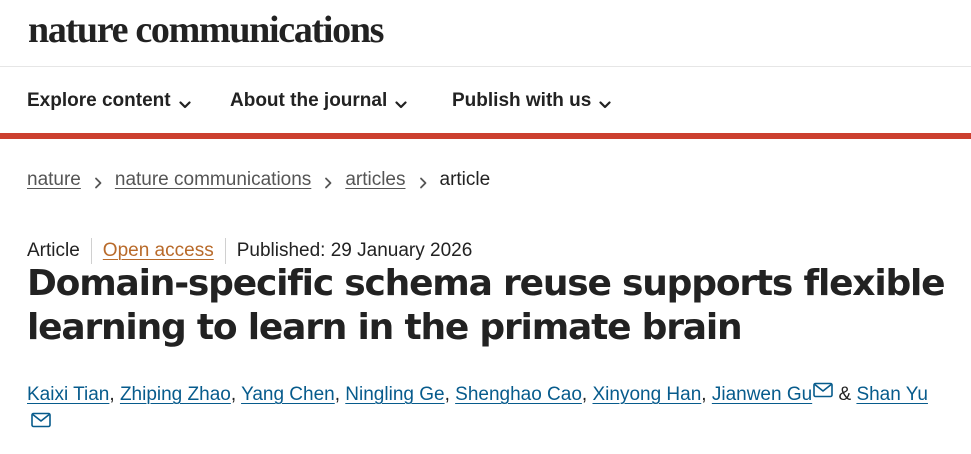  I want to click on nav-explore-content: Explore content, so click(109, 101).